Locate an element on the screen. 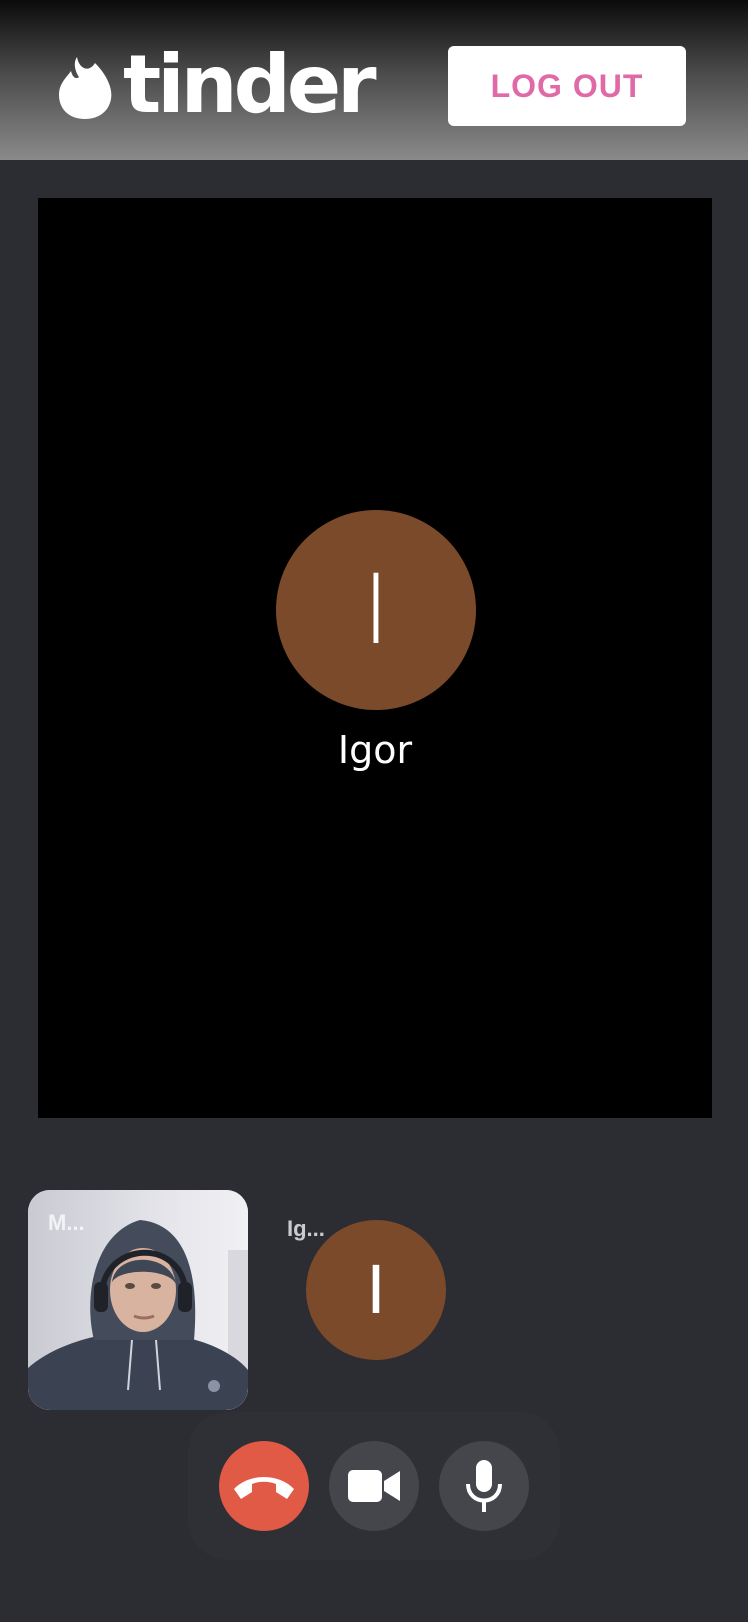  remote-avatar: I is located at coordinates (376, 610).